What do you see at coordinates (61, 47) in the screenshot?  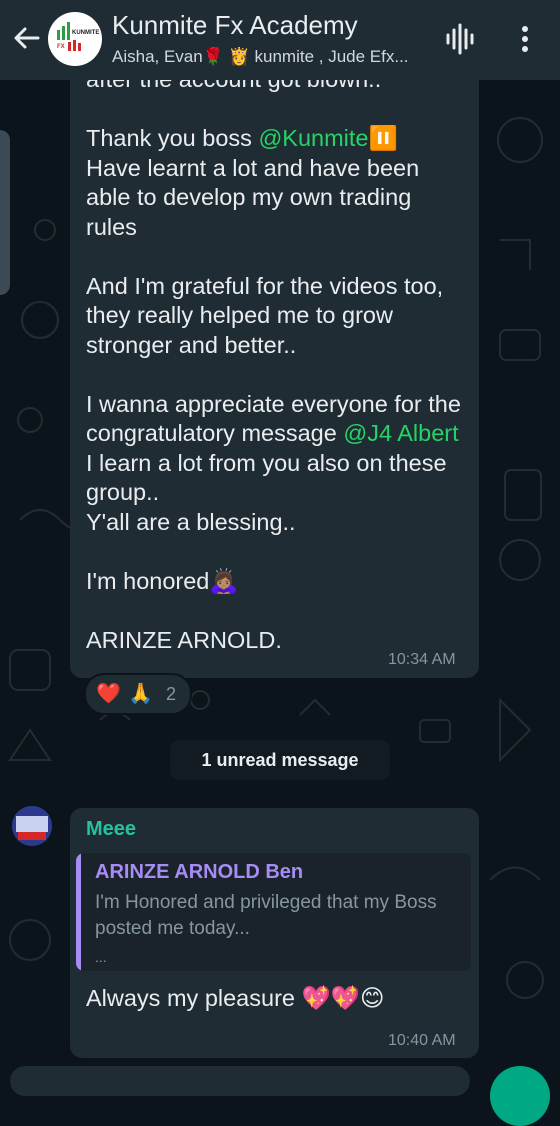 I see `svg-text: FX` at bounding box center [61, 47].